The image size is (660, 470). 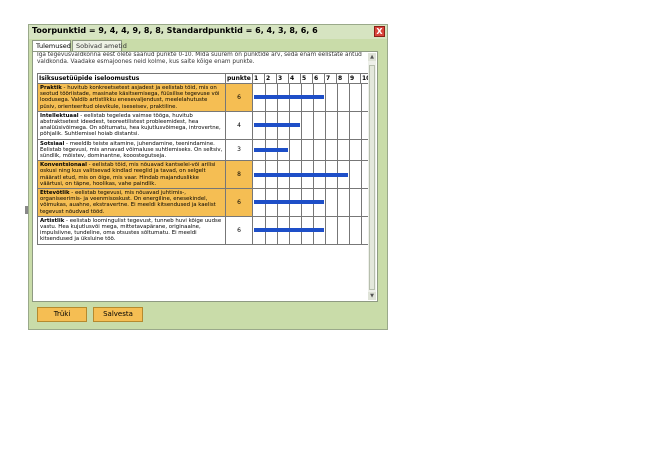 I want to click on header-scale-1: 1, so click(x=258, y=78).